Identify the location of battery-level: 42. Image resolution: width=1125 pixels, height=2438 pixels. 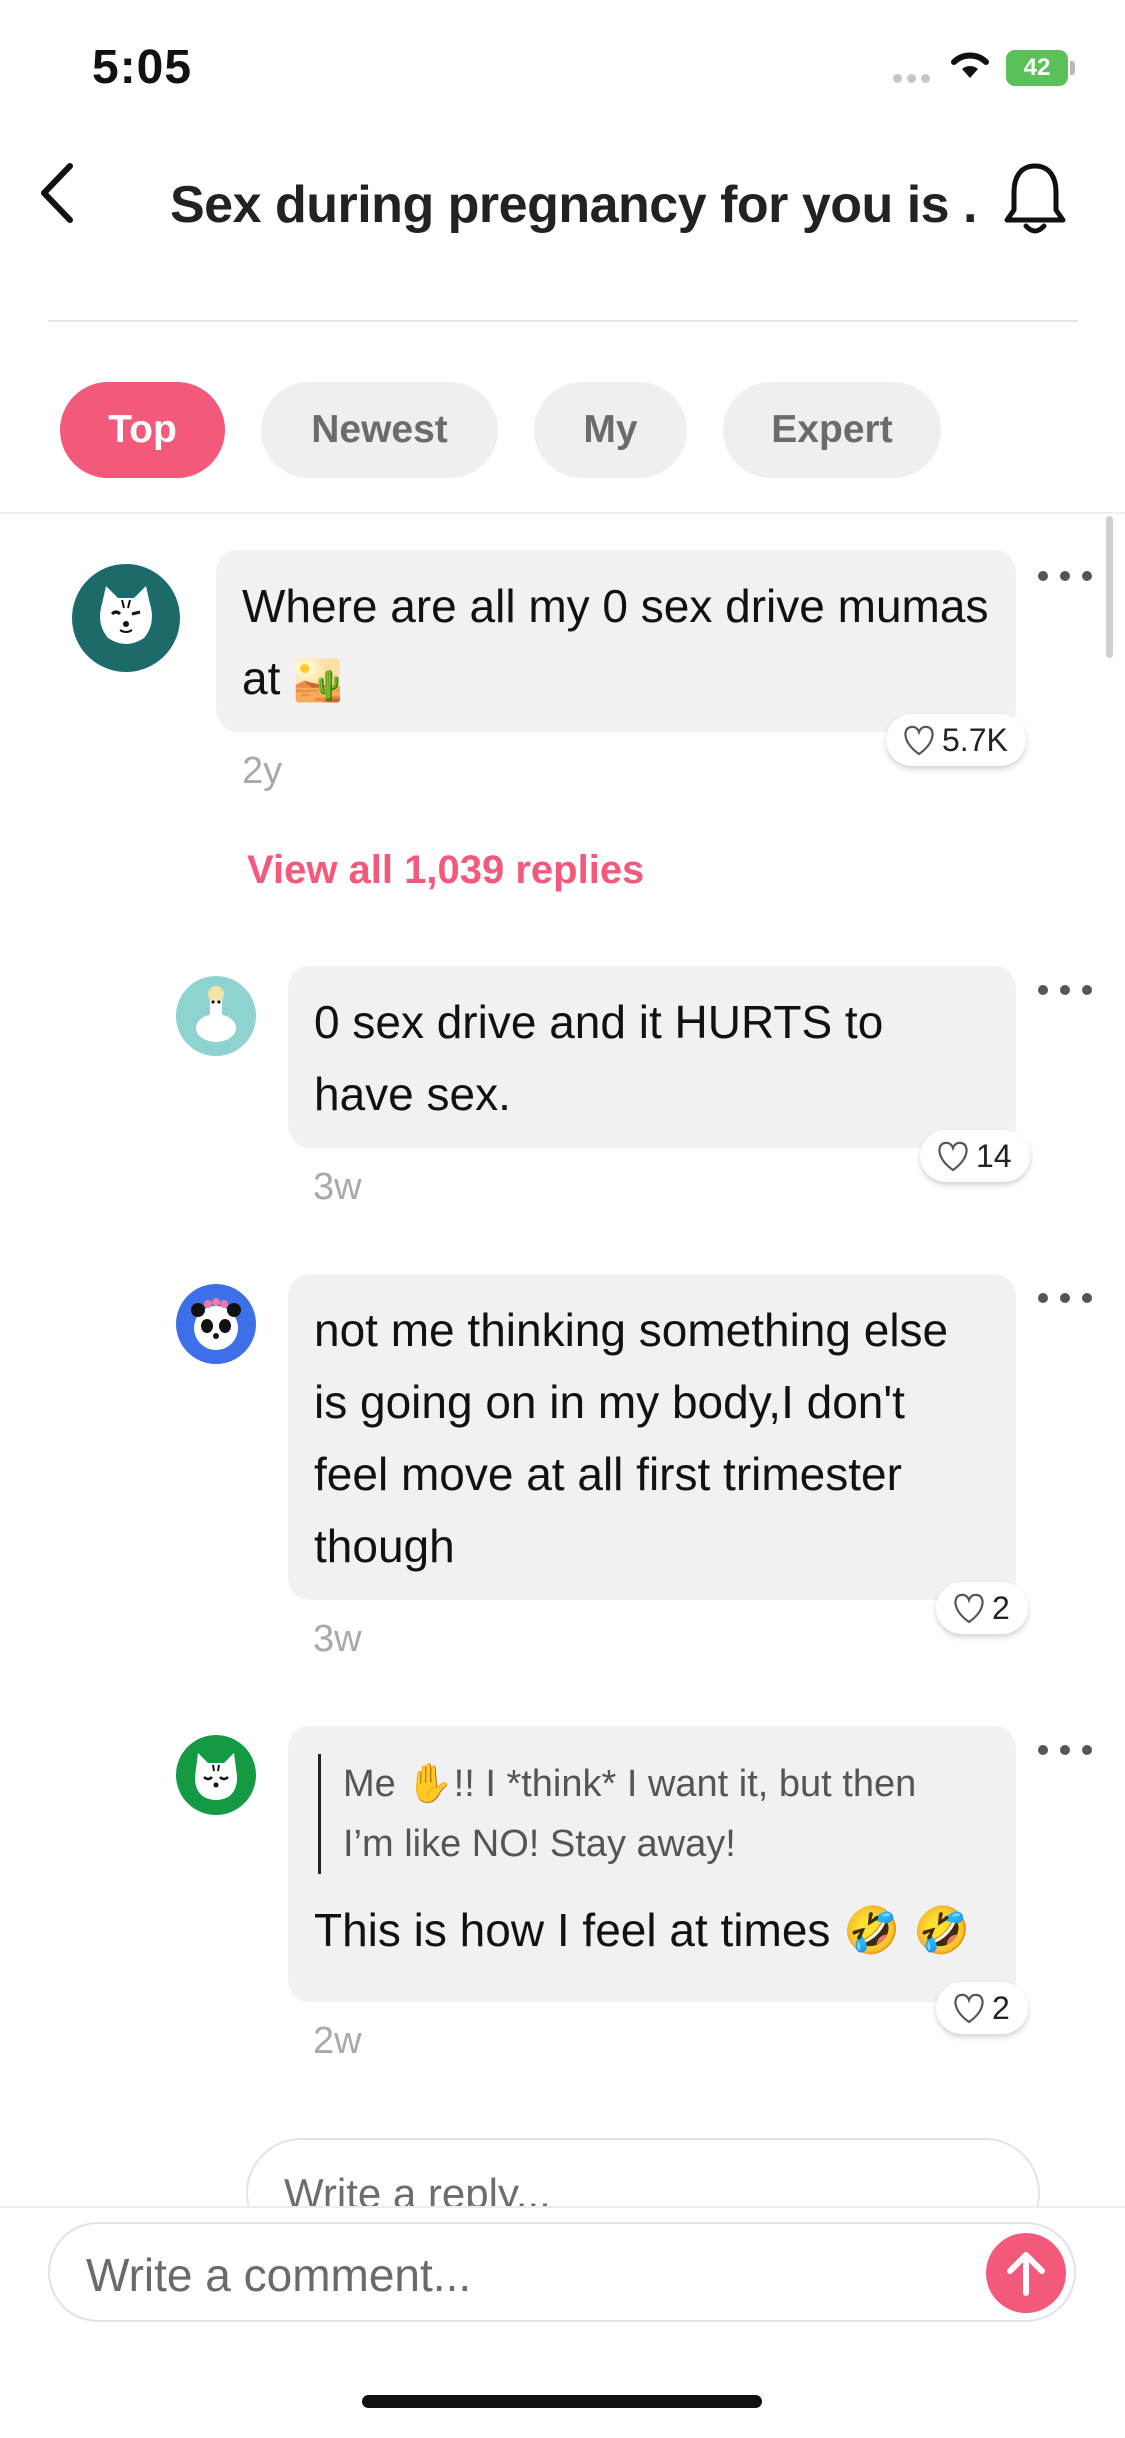
(1037, 68).